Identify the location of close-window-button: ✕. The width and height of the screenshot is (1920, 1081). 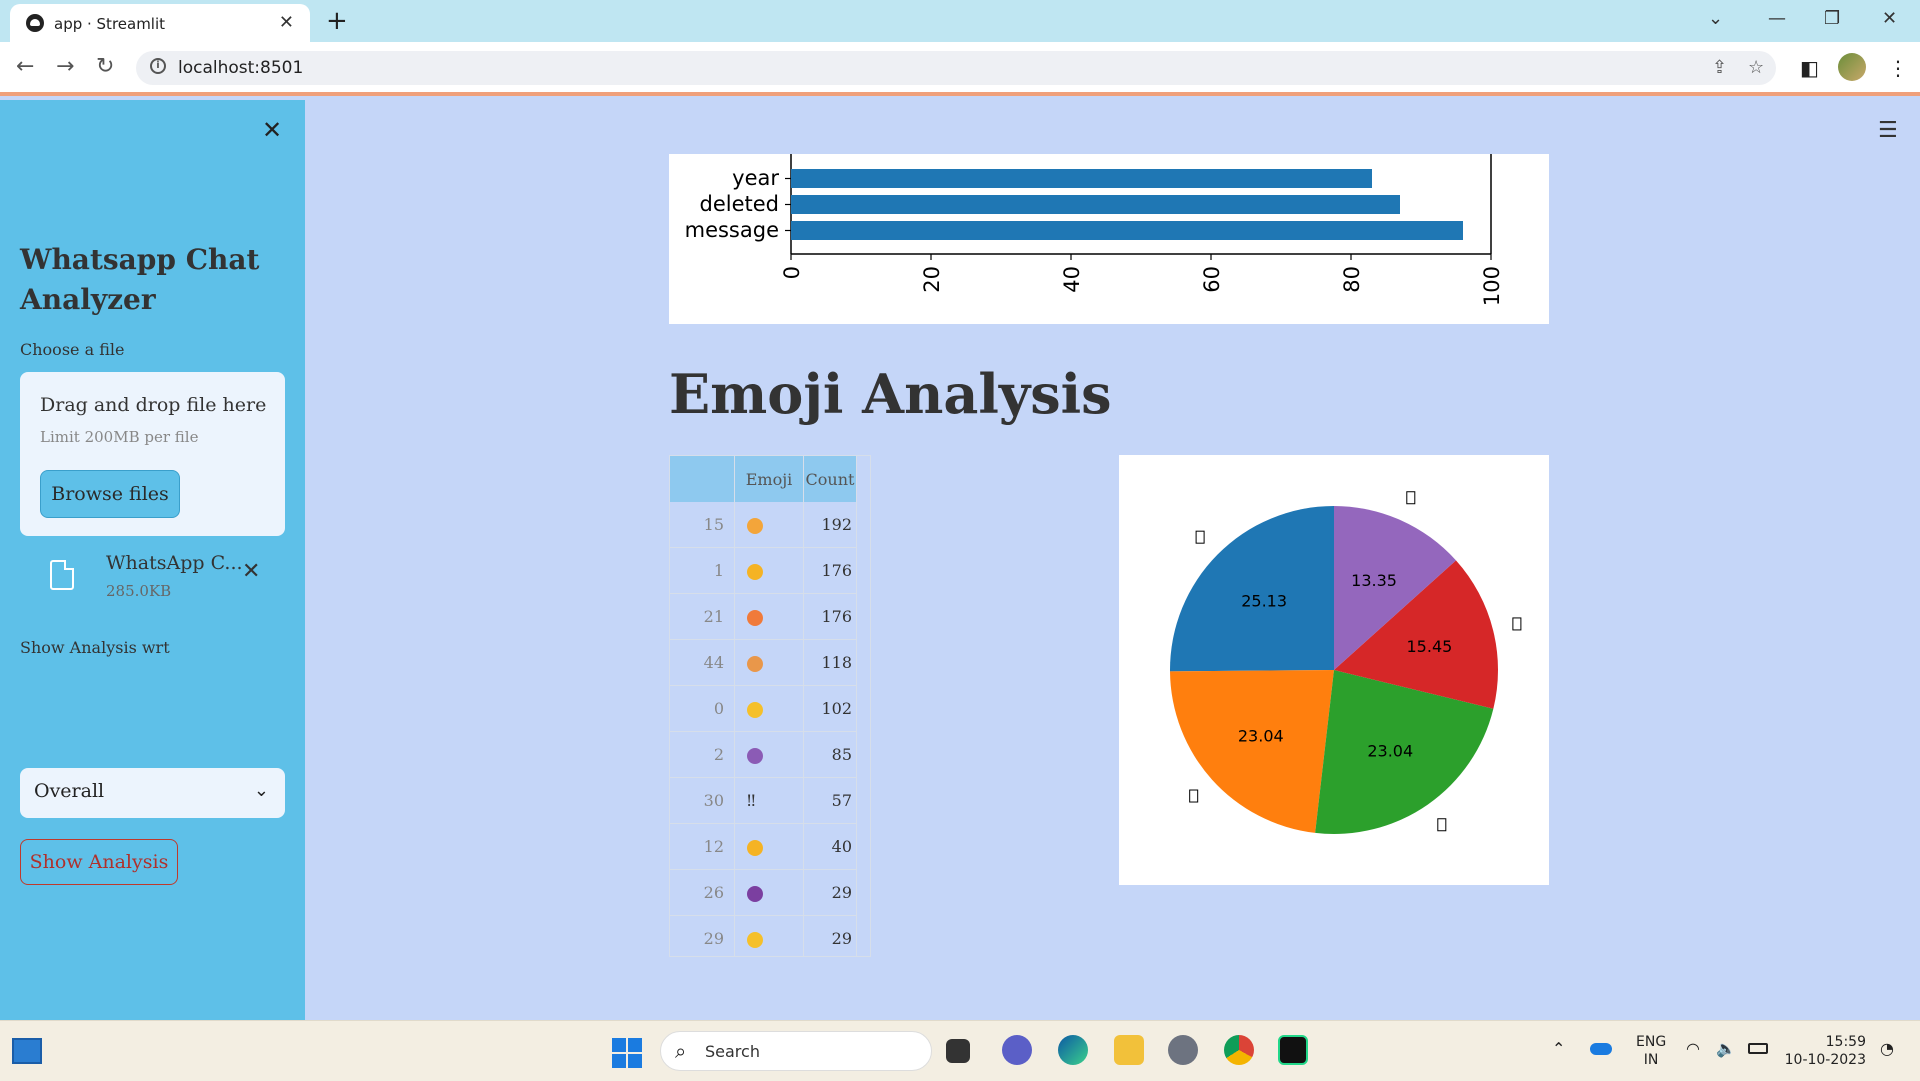
(1889, 18).